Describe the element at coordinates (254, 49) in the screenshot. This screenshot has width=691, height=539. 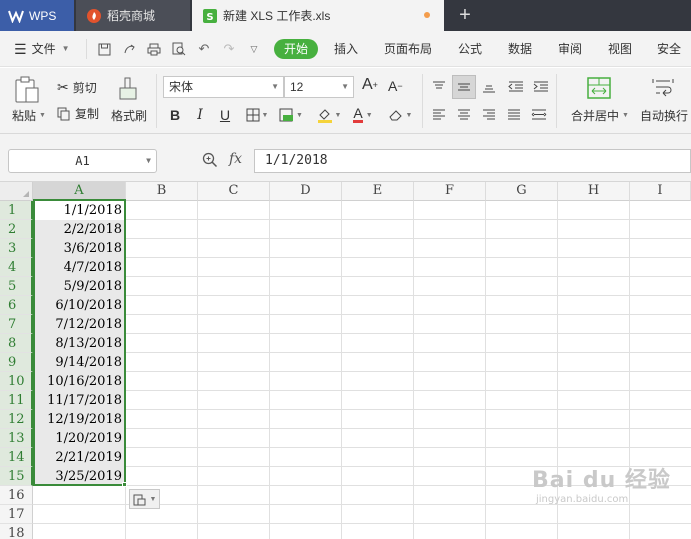
I see `customize-toolbar-icon: ▽` at that location.